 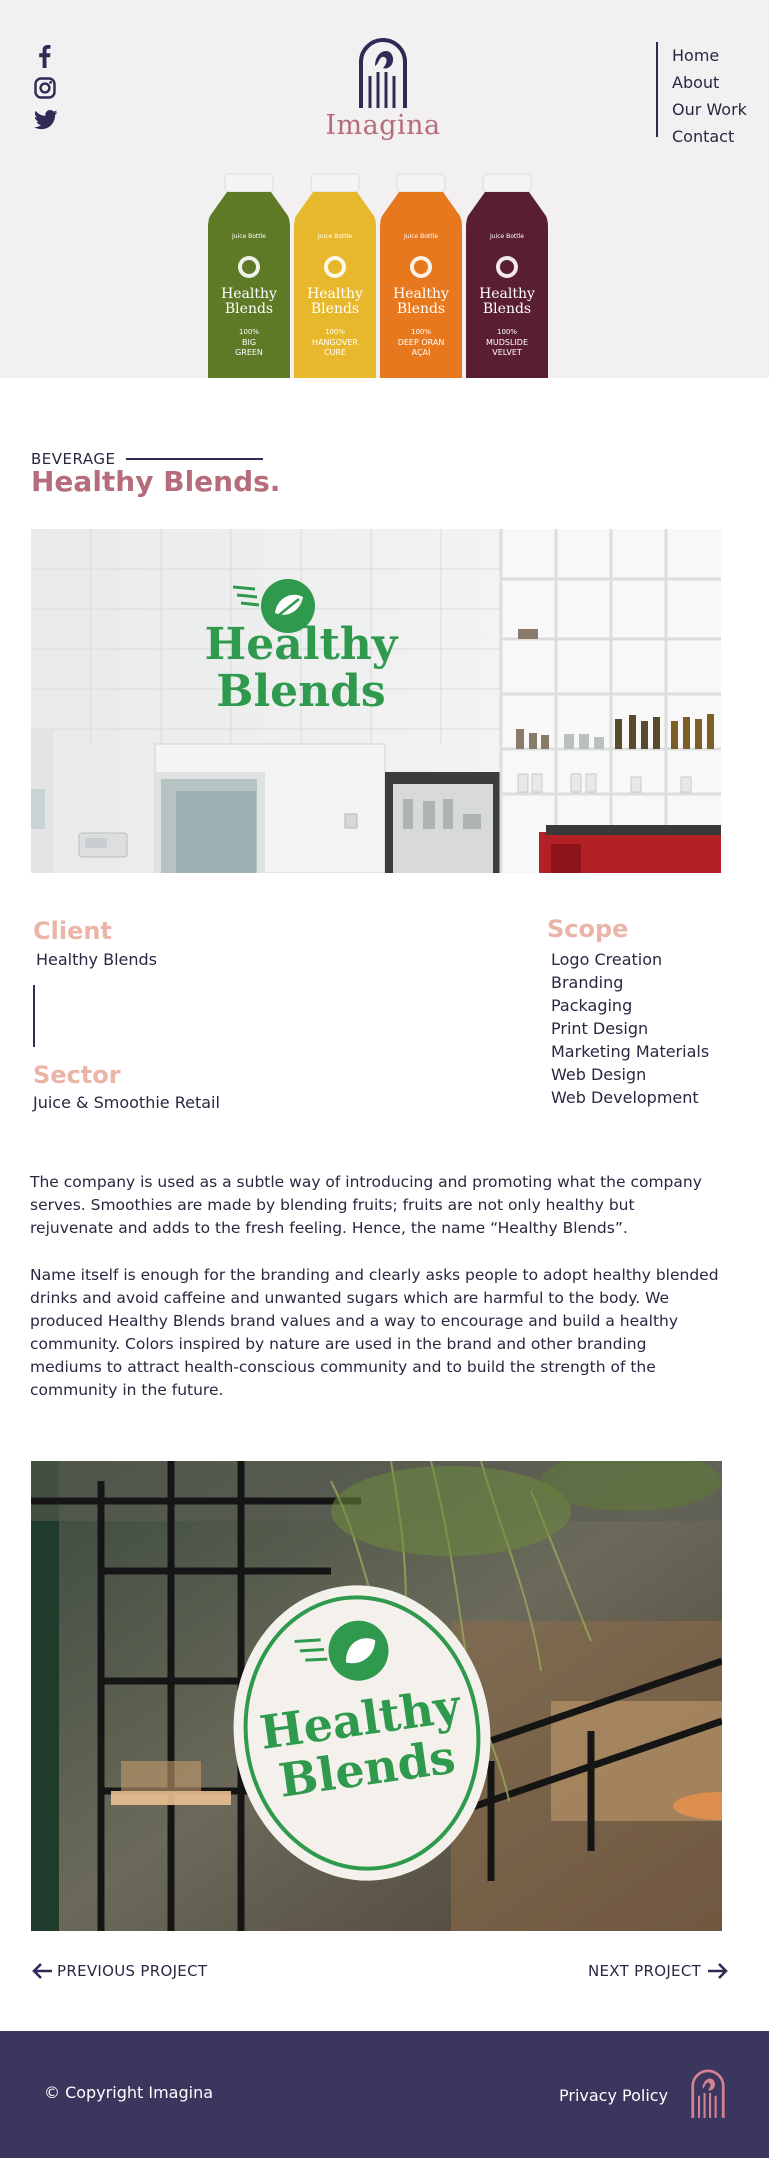 What do you see at coordinates (588, 929) in the screenshot?
I see `scope-label: Scope` at bounding box center [588, 929].